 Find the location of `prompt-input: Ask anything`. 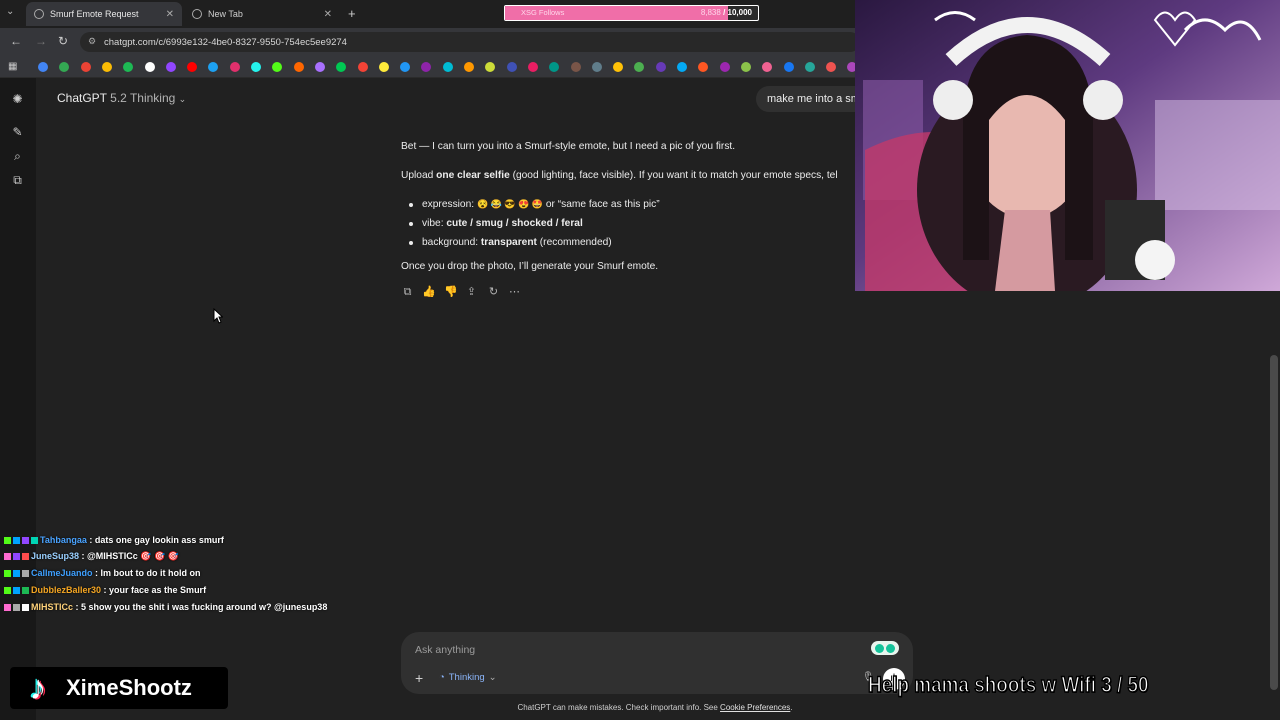

prompt-input: Ask anything is located at coordinates (445, 650).